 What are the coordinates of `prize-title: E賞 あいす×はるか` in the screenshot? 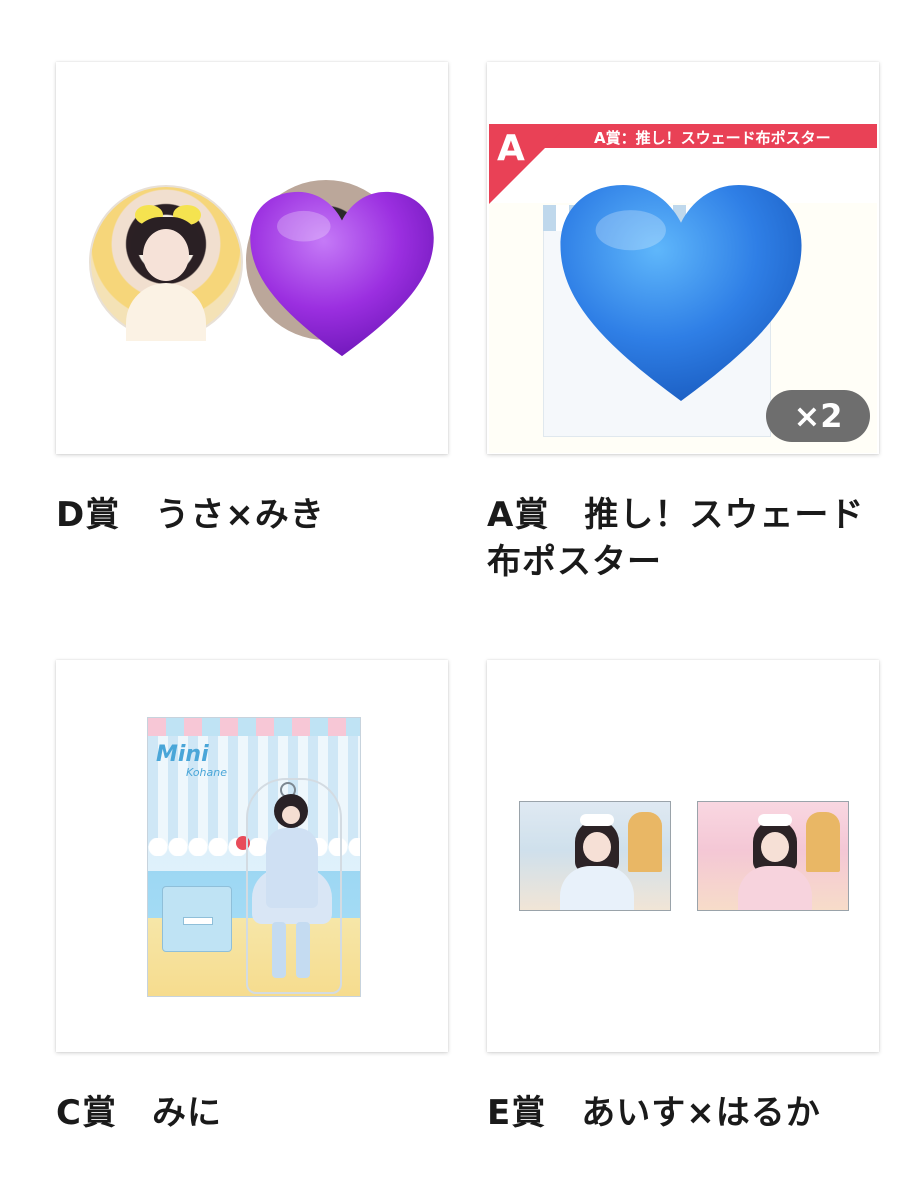 It's located at (683, 1113).